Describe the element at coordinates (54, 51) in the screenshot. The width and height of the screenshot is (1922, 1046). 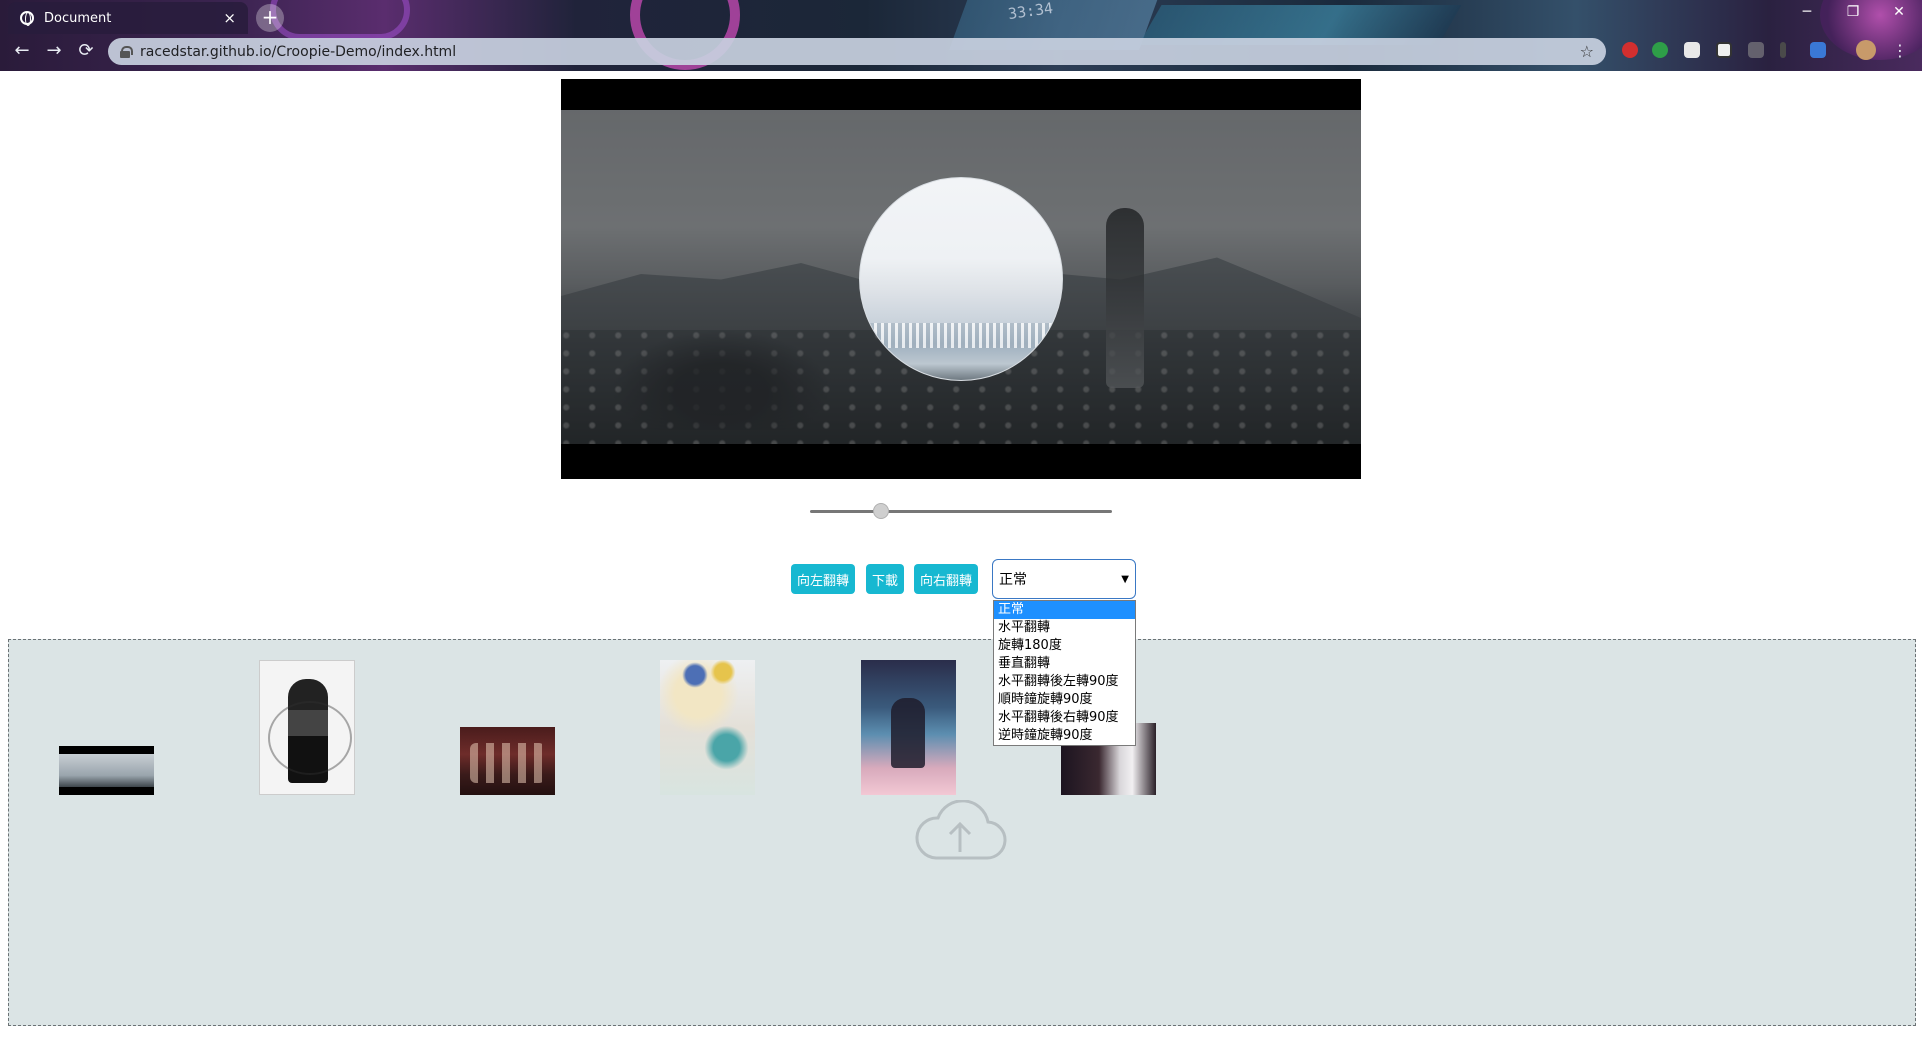
I see `forward-button: →` at that location.